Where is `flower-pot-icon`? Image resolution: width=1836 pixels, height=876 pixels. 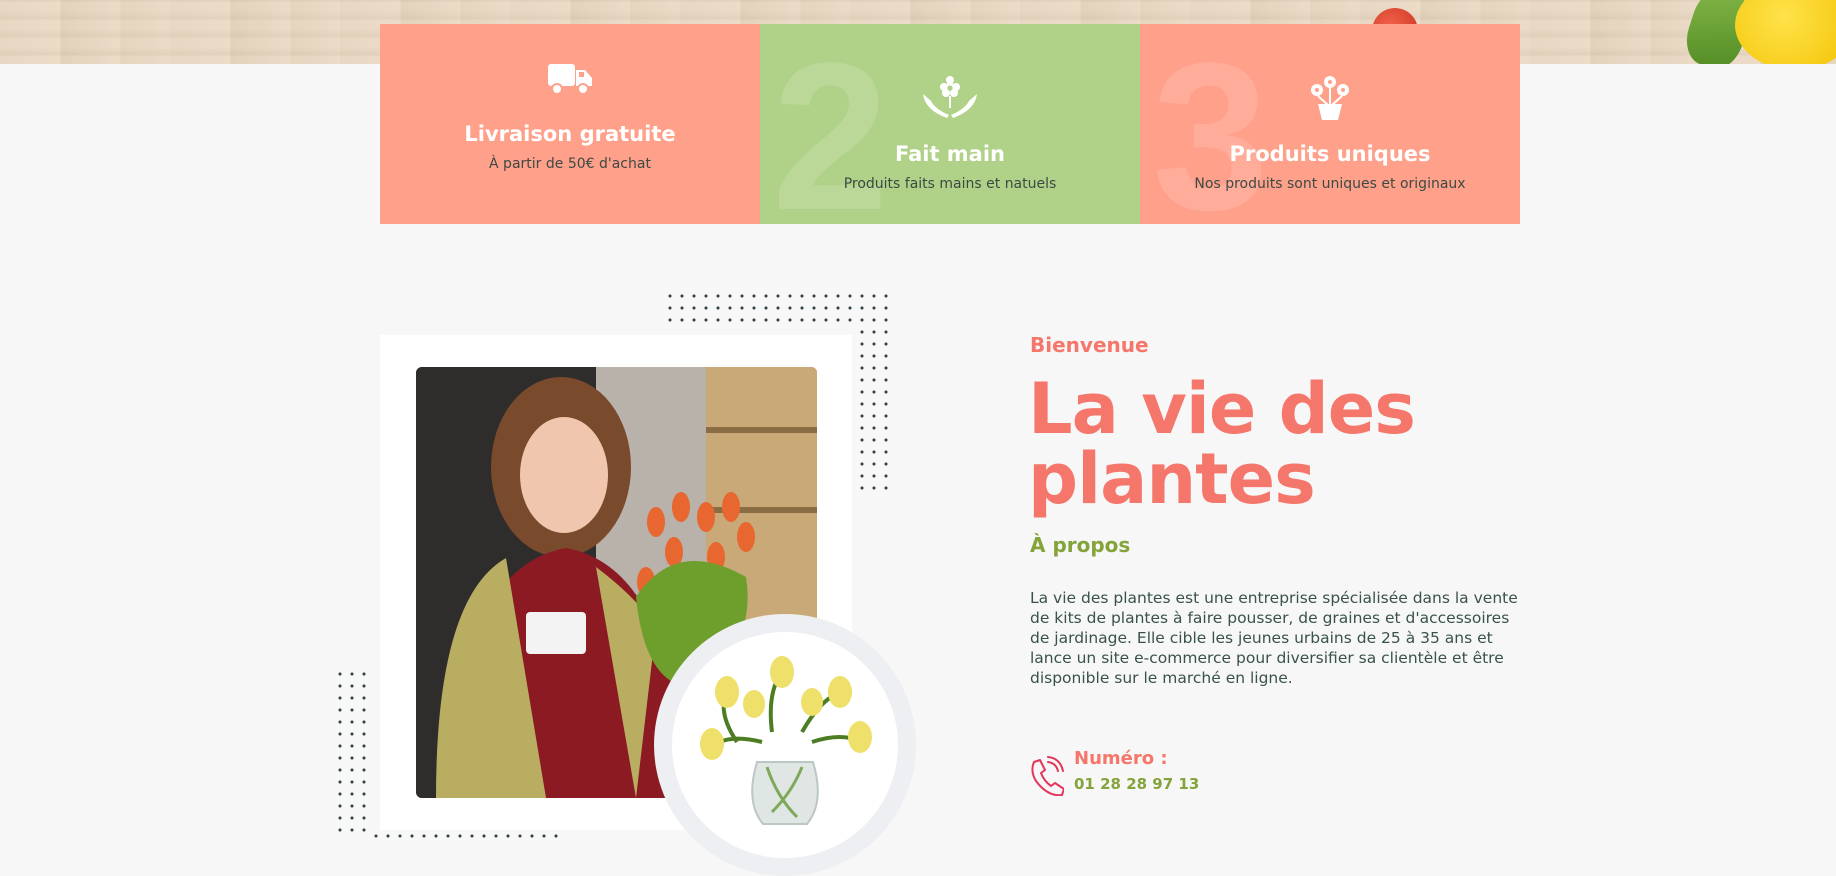 flower-pot-icon is located at coordinates (1330, 100).